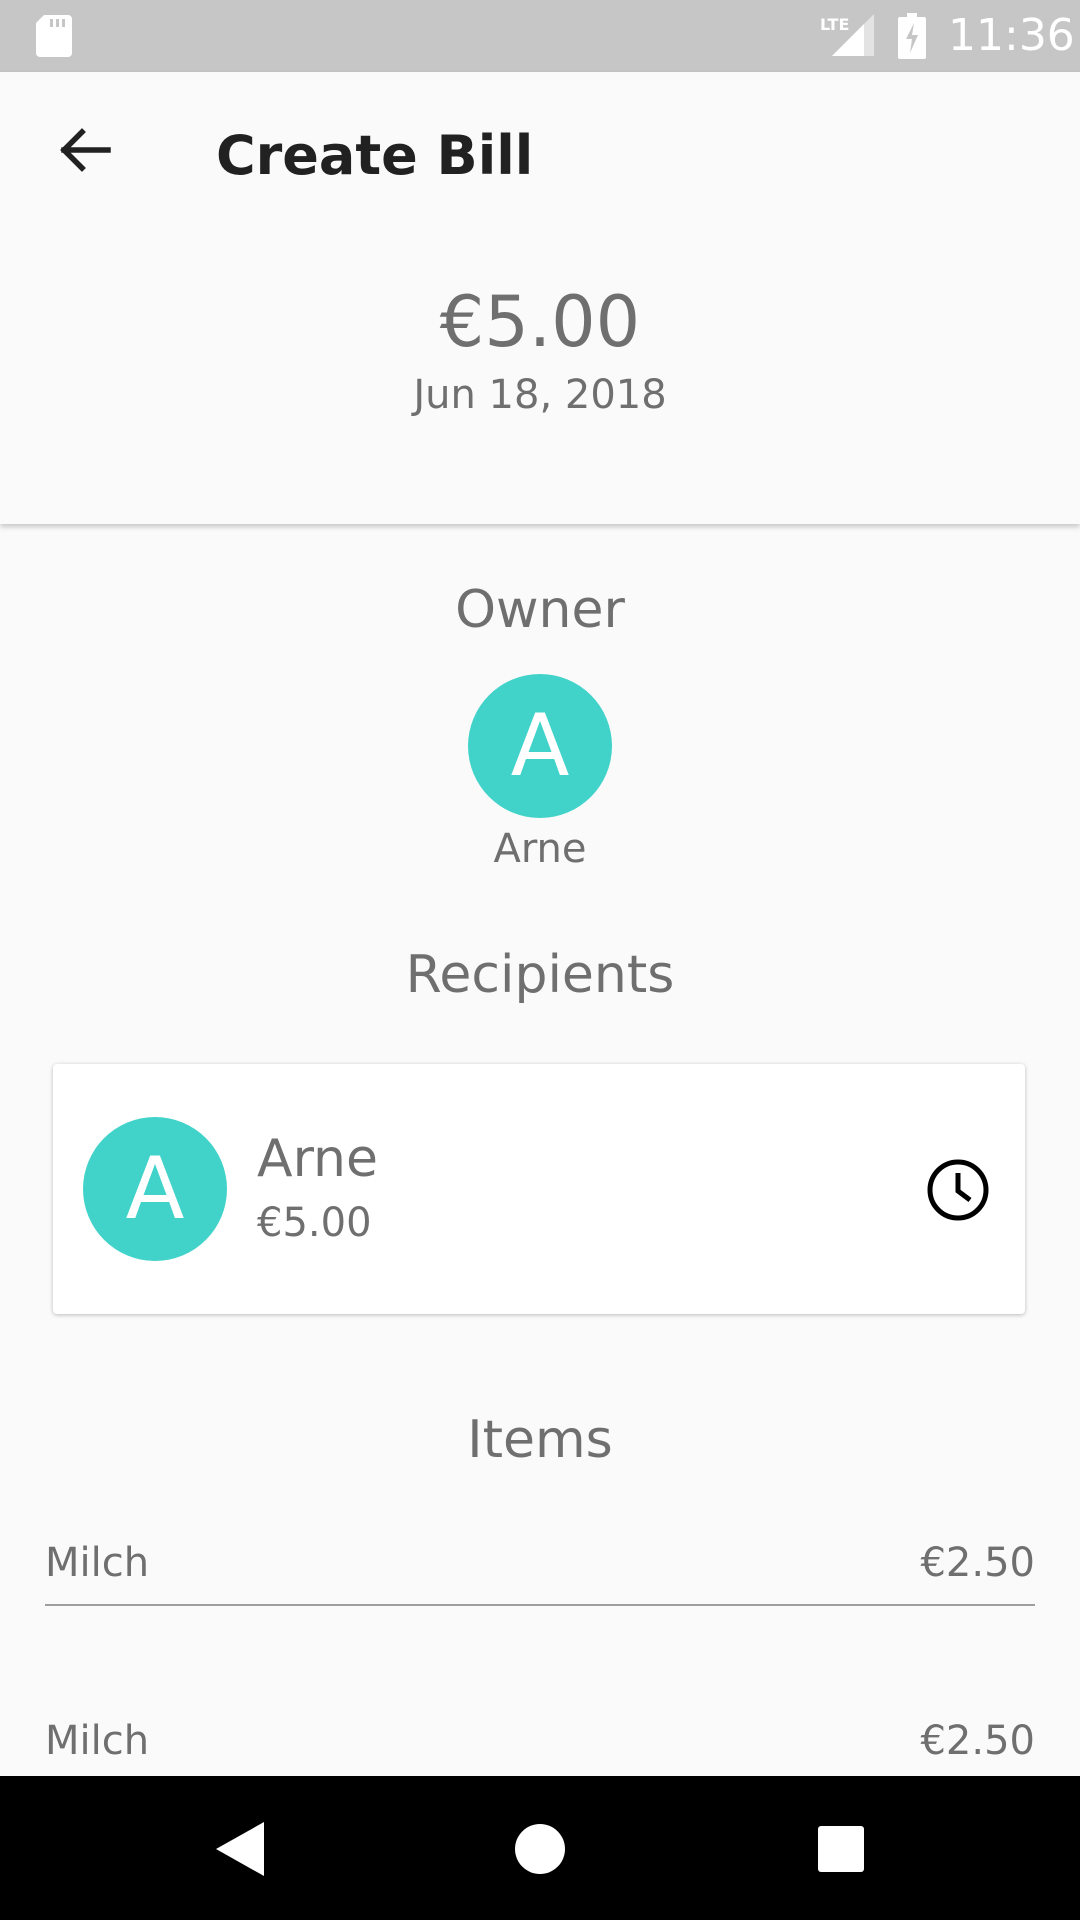 This screenshot has height=1920, width=1080. What do you see at coordinates (317, 1159) in the screenshot?
I see `recipient-name: Arne` at bounding box center [317, 1159].